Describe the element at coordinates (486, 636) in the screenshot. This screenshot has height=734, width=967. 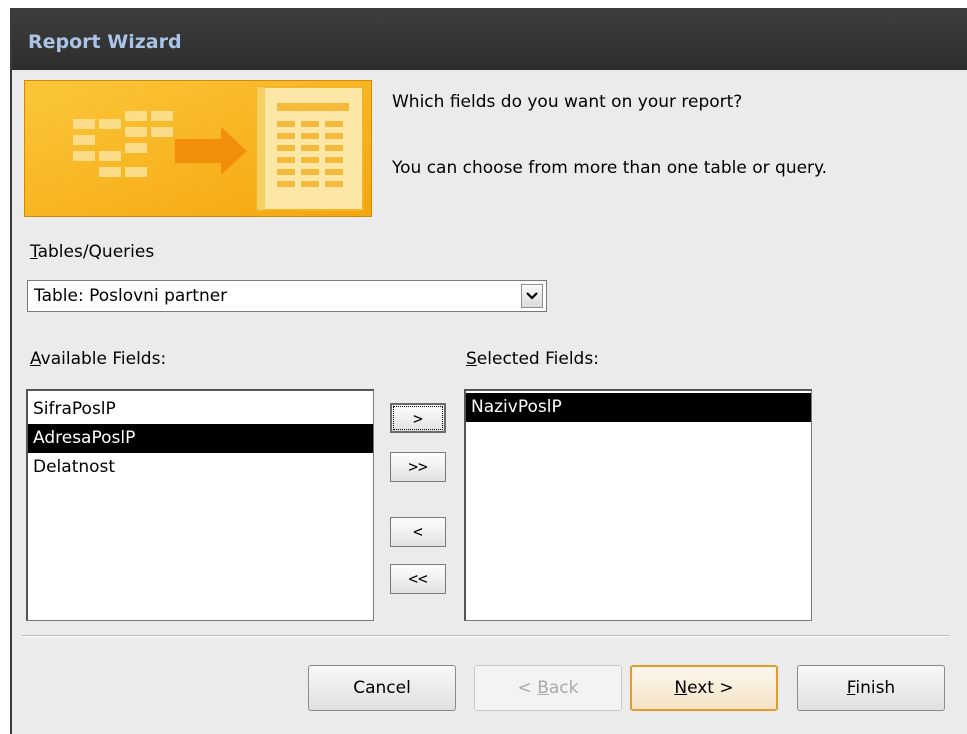
I see `button-divider` at that location.